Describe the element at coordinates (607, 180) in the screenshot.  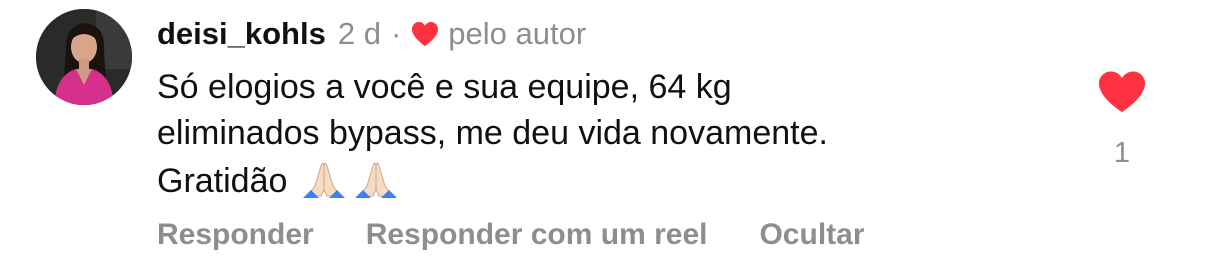
I see `comment-text-line-with-emoji: Gratidão` at that location.